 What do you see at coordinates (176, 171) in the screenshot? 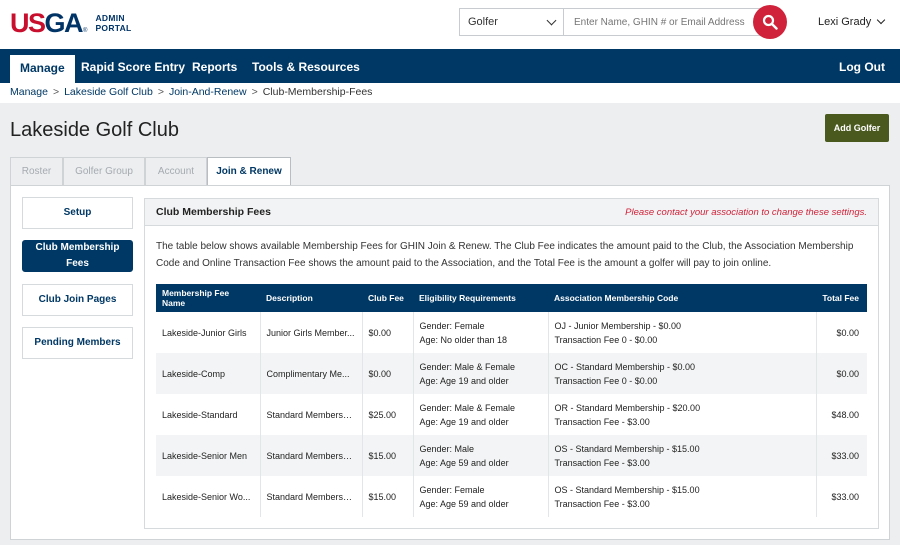
I see `tab-account: Account` at bounding box center [176, 171].